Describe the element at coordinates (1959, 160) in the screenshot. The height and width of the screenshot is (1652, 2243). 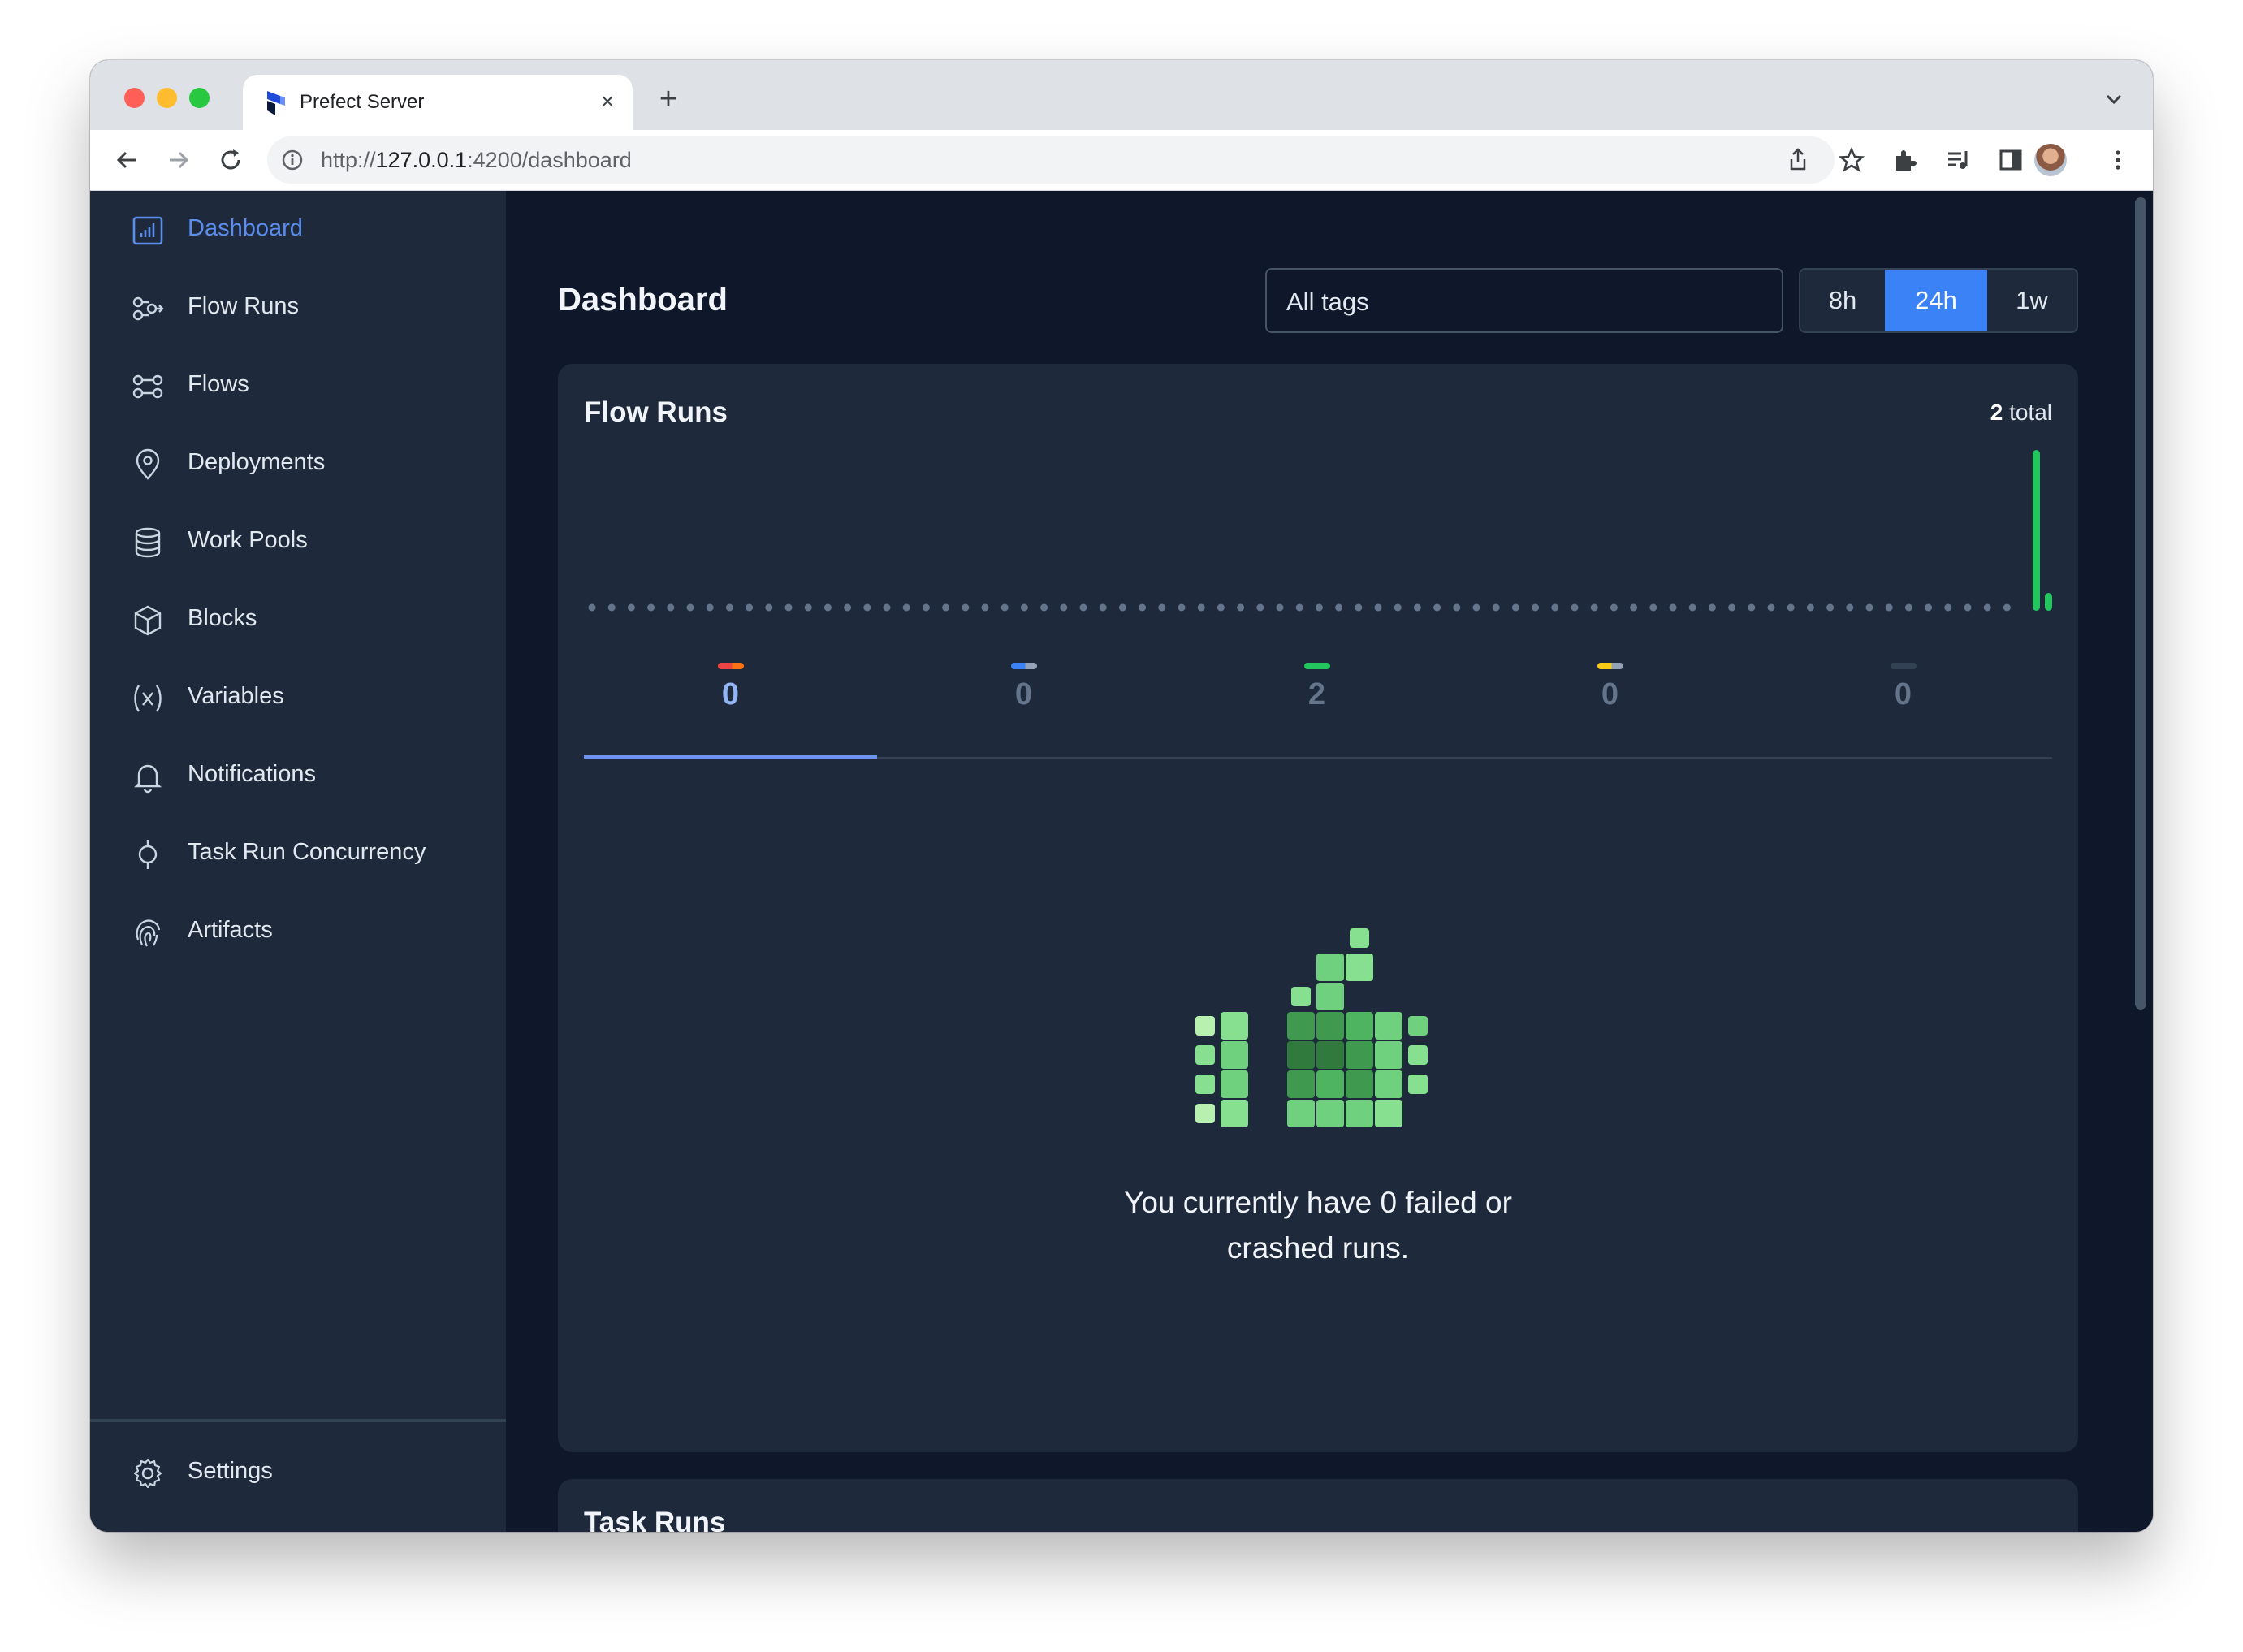
I see `media-queue-icon` at that location.